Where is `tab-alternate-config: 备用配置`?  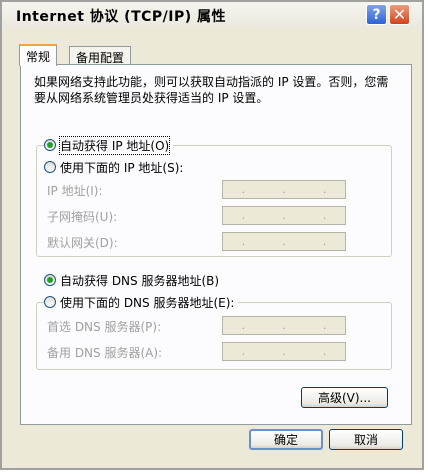 tab-alternate-config: 备用配置 is located at coordinates (100, 56).